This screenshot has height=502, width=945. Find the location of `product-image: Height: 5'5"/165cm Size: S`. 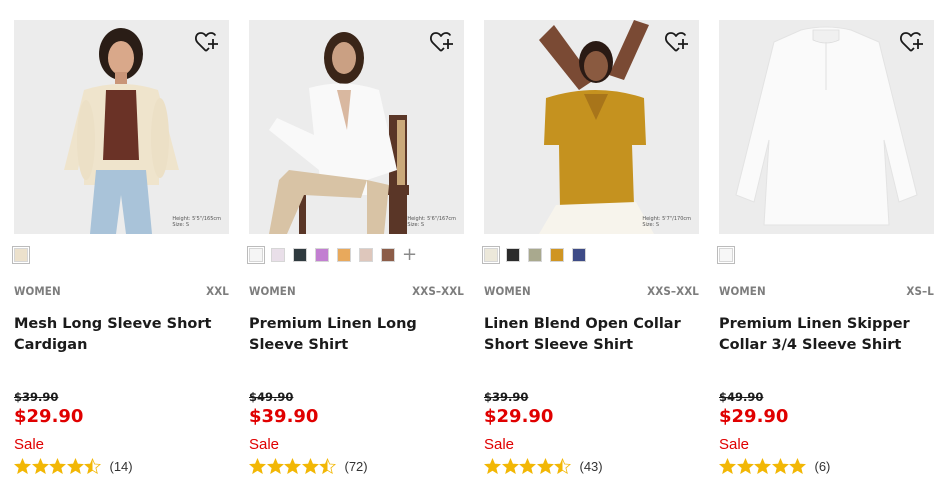

product-image: Height: 5'5"/165cm Size: S is located at coordinates (121, 127).